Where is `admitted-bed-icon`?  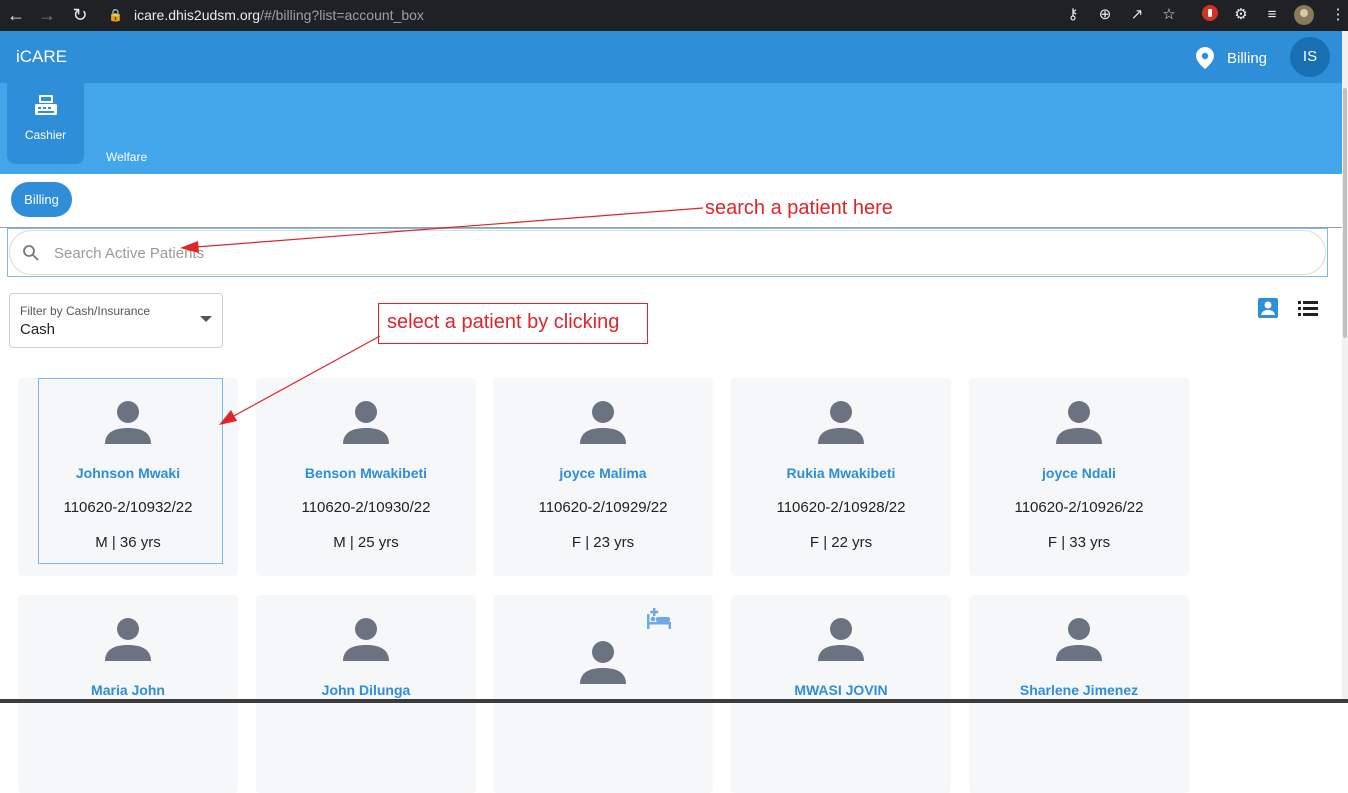 admitted-bed-icon is located at coordinates (659, 618).